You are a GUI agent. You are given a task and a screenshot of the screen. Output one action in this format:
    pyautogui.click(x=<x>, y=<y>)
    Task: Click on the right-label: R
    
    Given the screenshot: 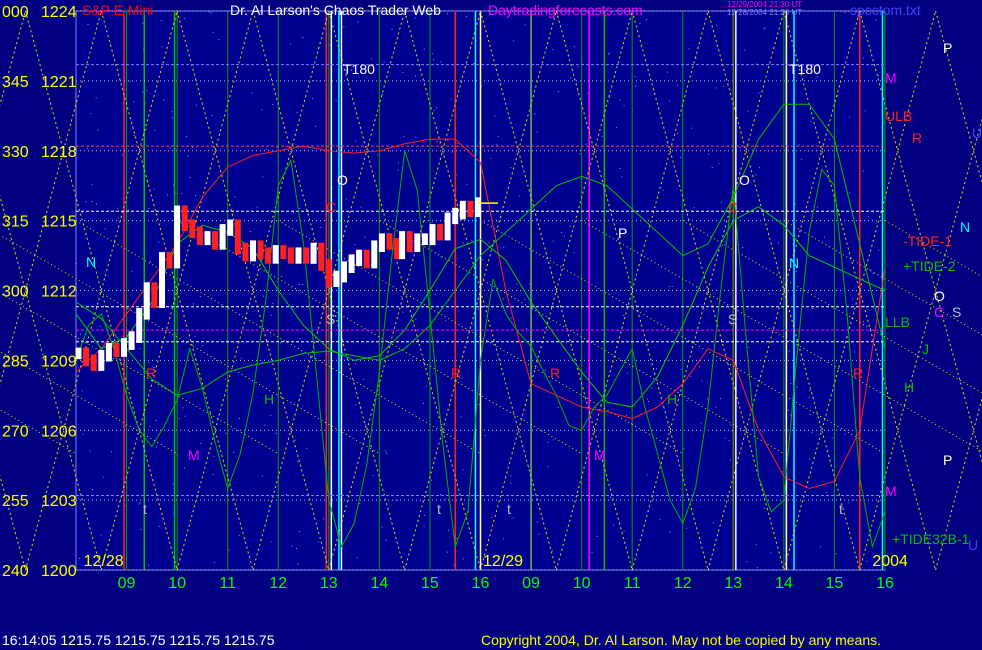 What is the action you would take?
    pyautogui.click(x=917, y=138)
    